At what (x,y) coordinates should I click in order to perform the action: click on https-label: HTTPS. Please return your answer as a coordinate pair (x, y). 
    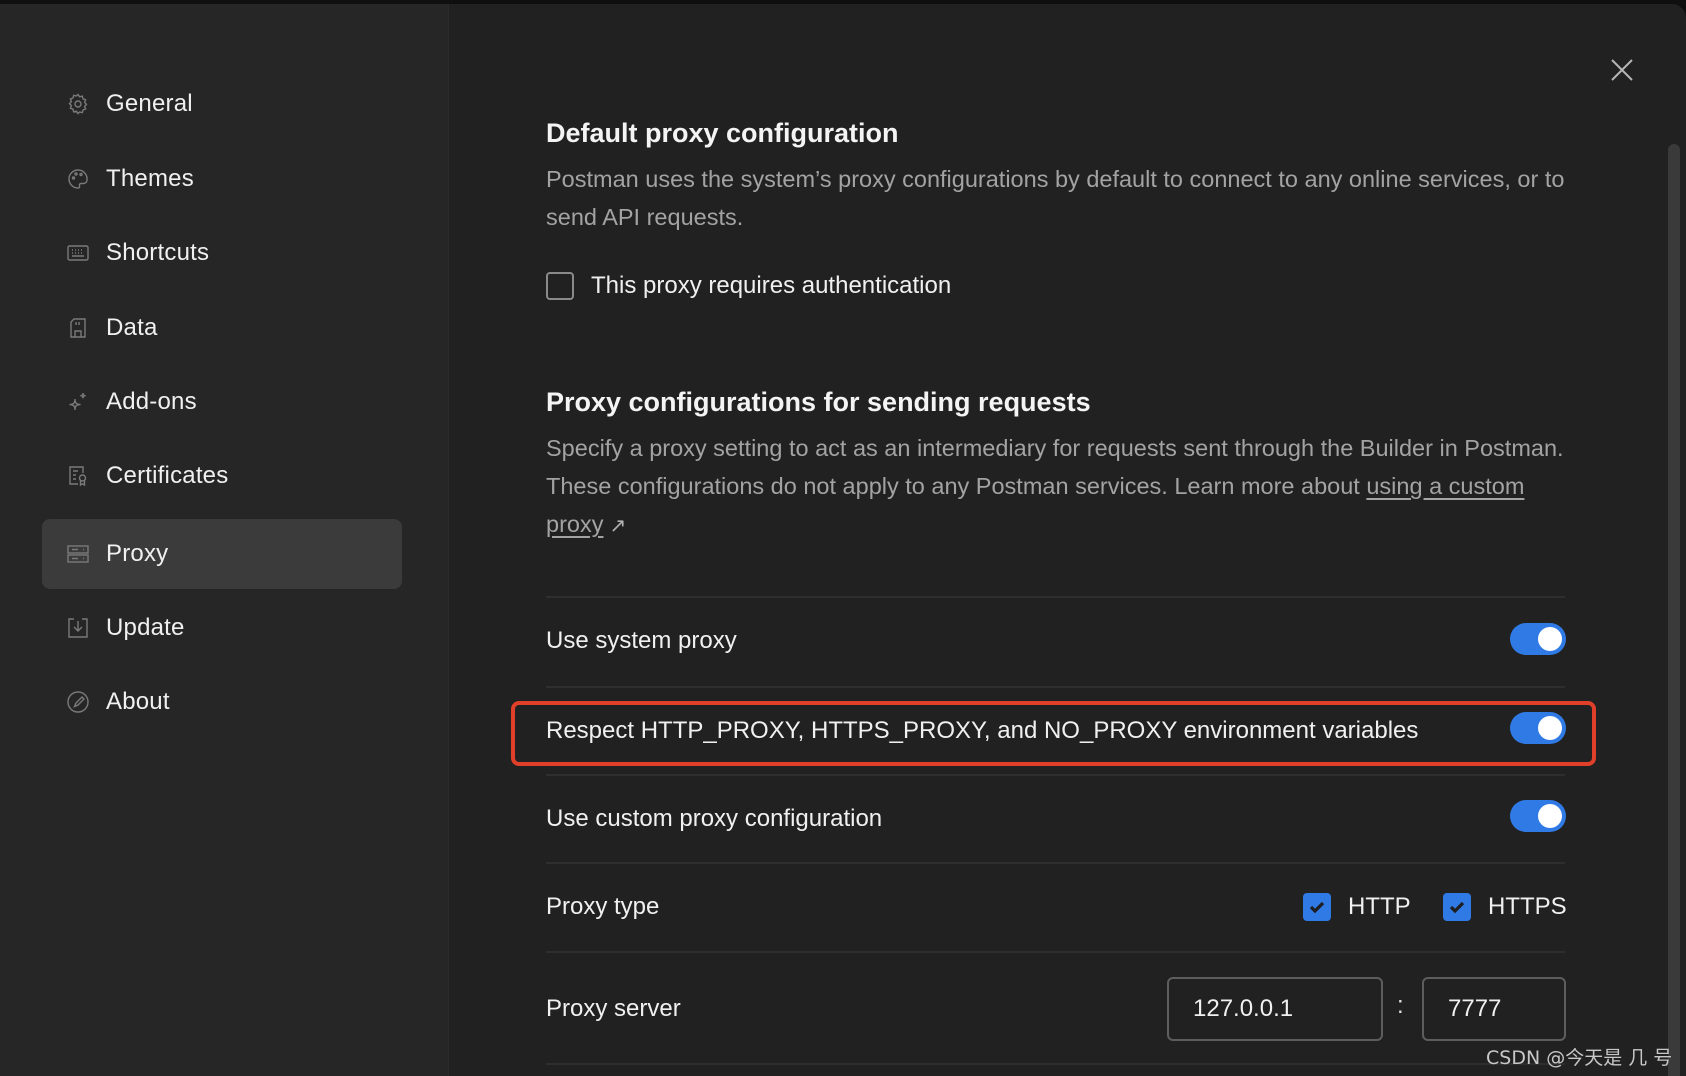
    Looking at the image, I should click on (1527, 906).